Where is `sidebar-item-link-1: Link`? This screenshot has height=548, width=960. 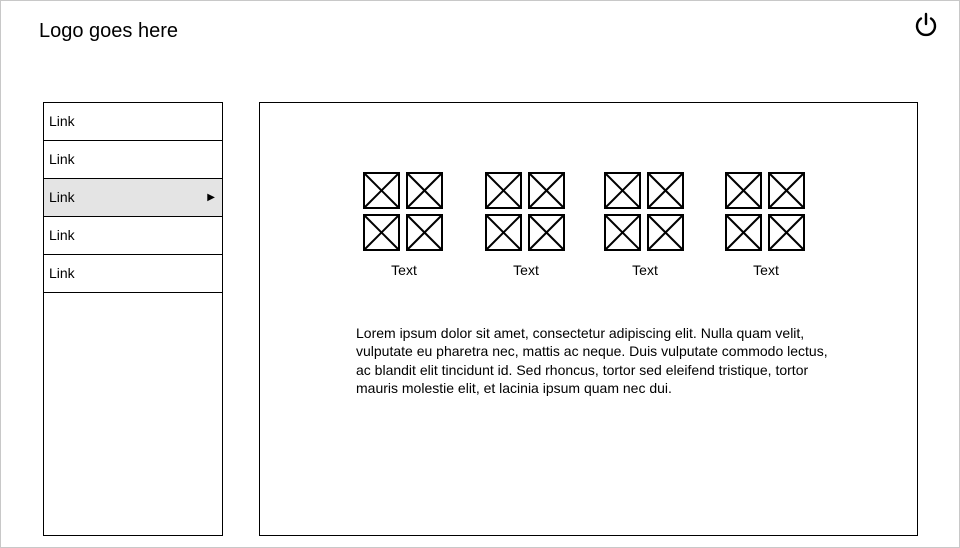 sidebar-item-link-1: Link is located at coordinates (133, 122).